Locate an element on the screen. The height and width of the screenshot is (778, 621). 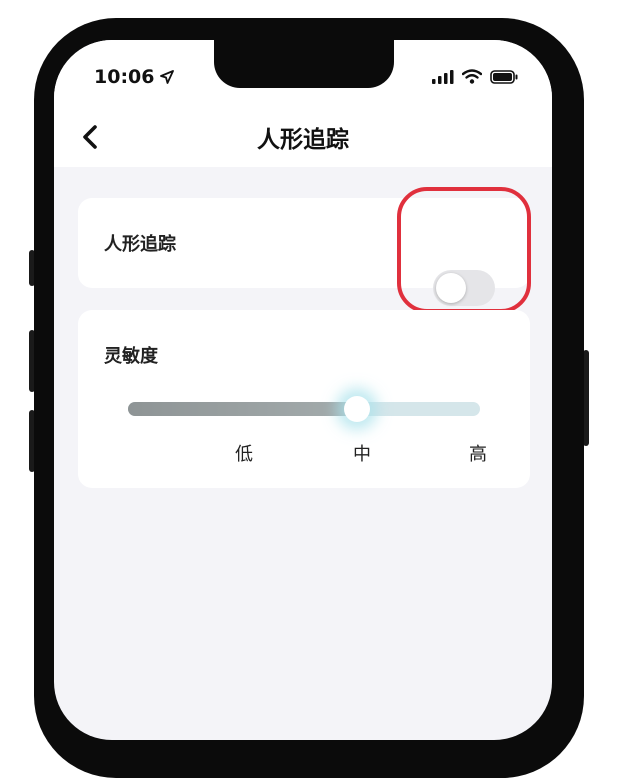
highlight-annotation is located at coordinates (464, 250).